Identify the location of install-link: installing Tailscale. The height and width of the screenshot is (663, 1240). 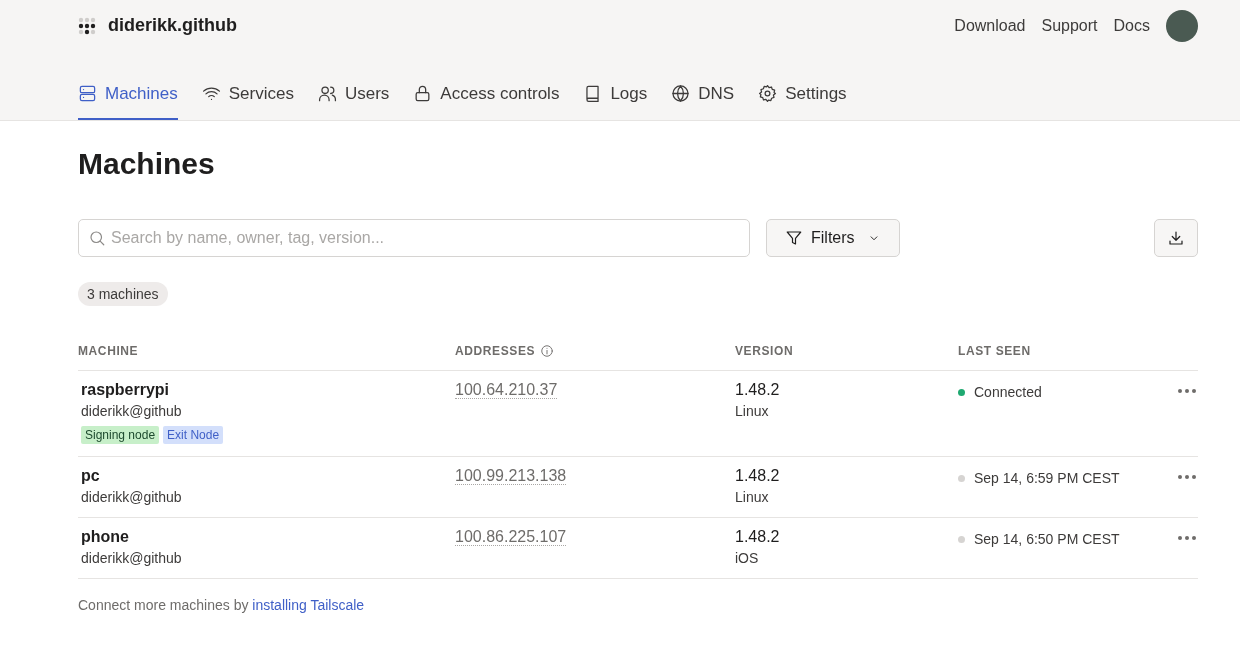
(308, 605).